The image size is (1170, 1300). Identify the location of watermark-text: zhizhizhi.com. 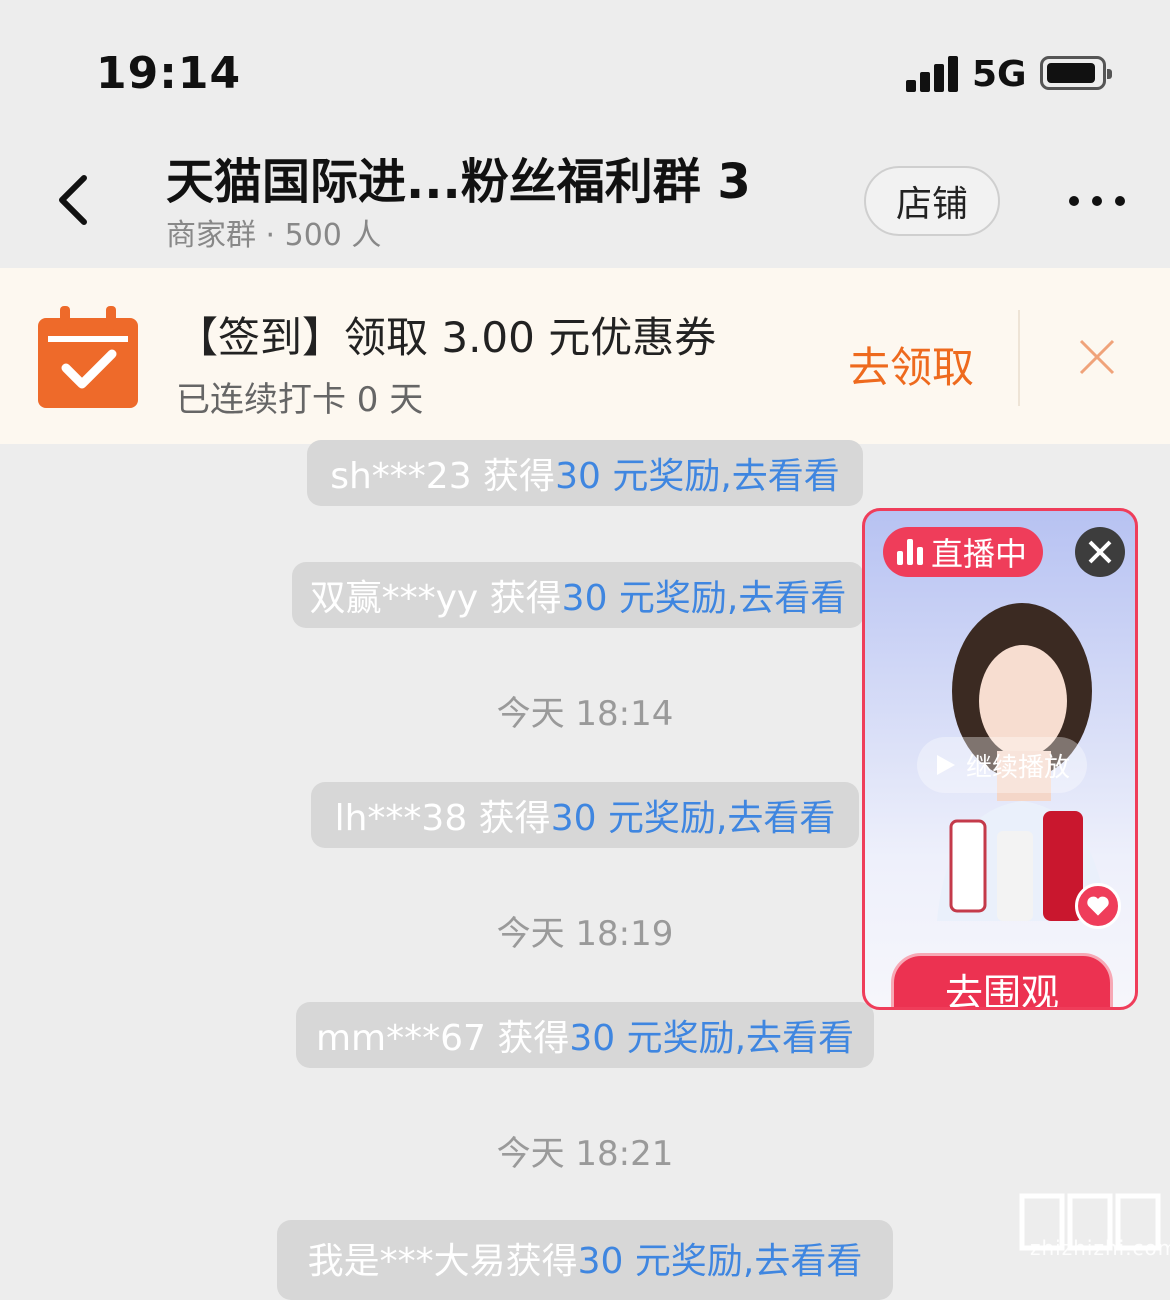
(1100, 1248).